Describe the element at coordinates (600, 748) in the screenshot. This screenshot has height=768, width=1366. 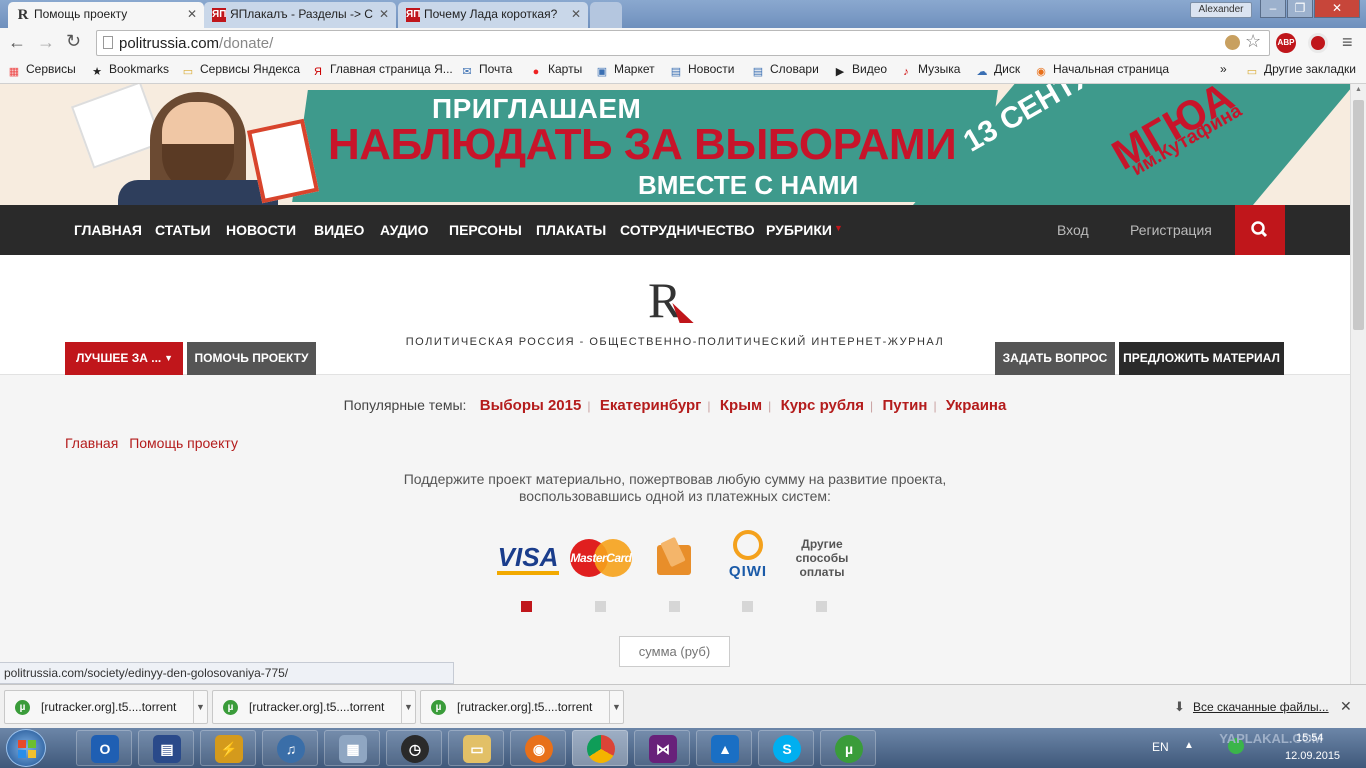
I see `taskbar-chrome` at that location.